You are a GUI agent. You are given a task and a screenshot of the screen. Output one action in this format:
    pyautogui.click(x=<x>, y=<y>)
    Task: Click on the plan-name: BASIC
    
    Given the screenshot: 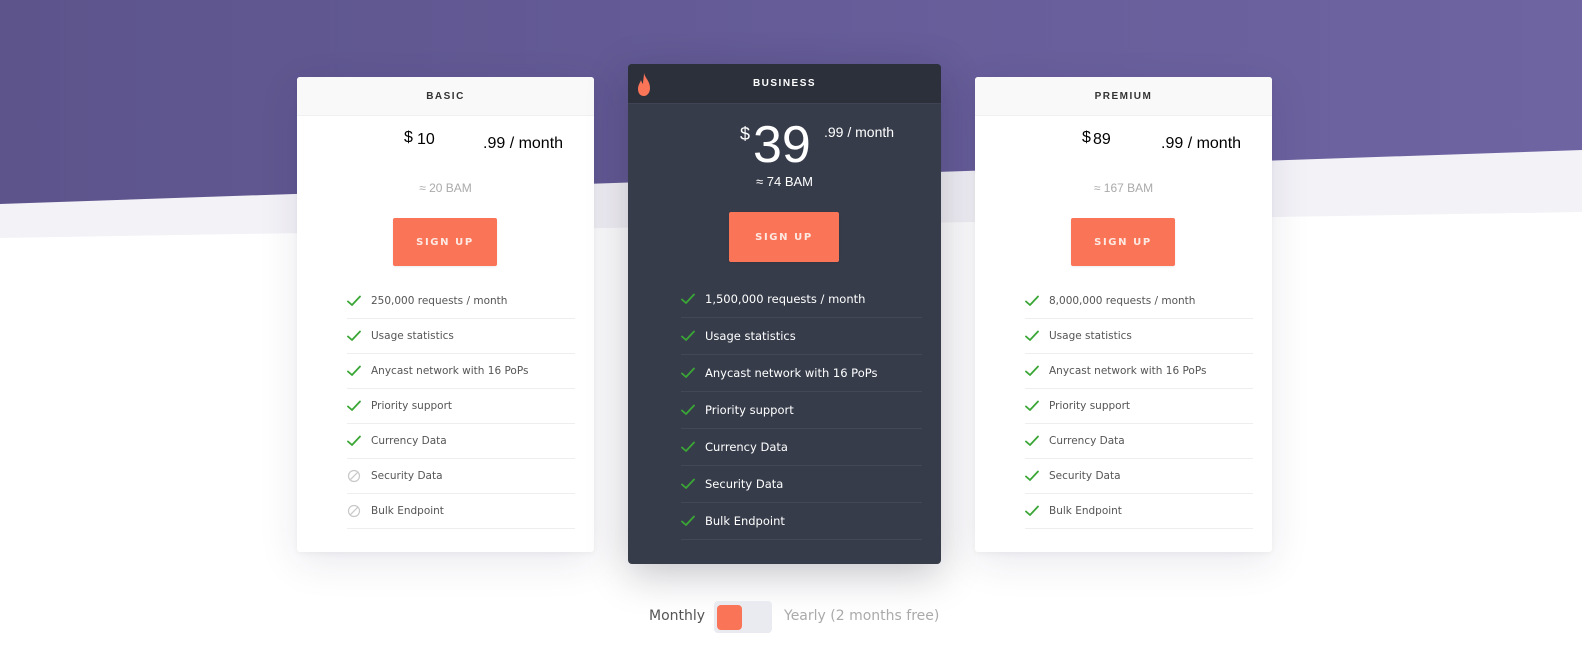 What is the action you would take?
    pyautogui.click(x=445, y=96)
    